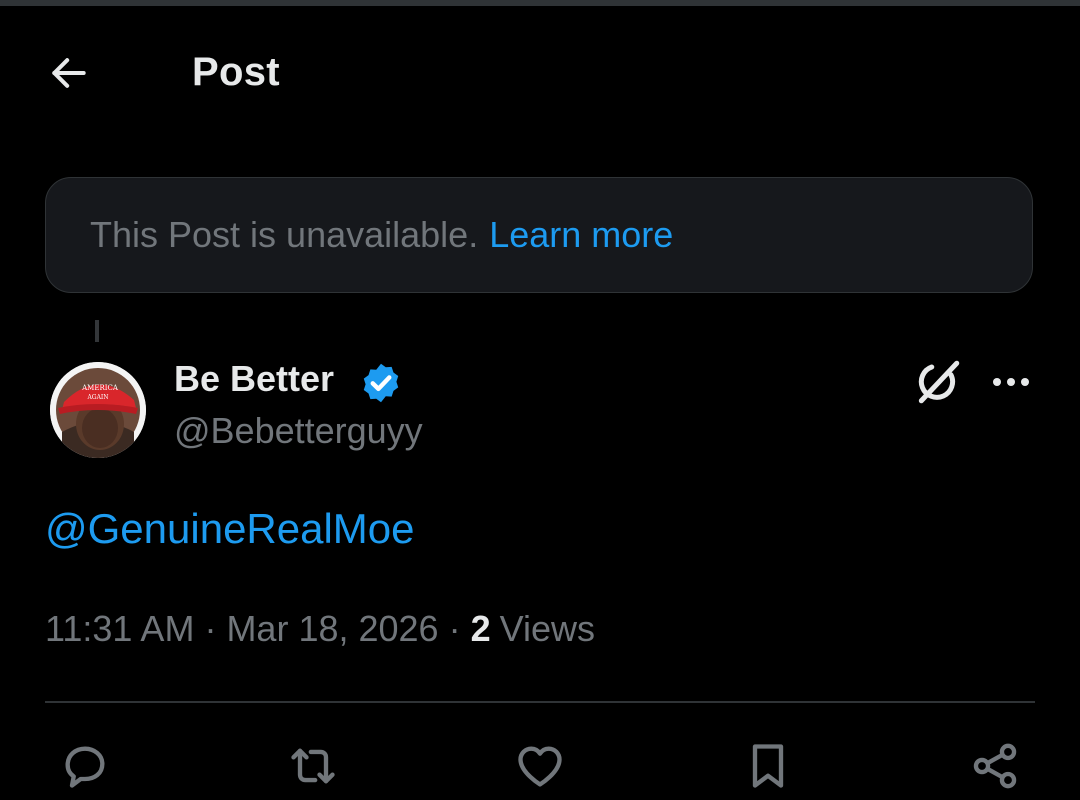 The width and height of the screenshot is (1080, 800). Describe the element at coordinates (540, 3) in the screenshot. I see `top-divider` at that location.